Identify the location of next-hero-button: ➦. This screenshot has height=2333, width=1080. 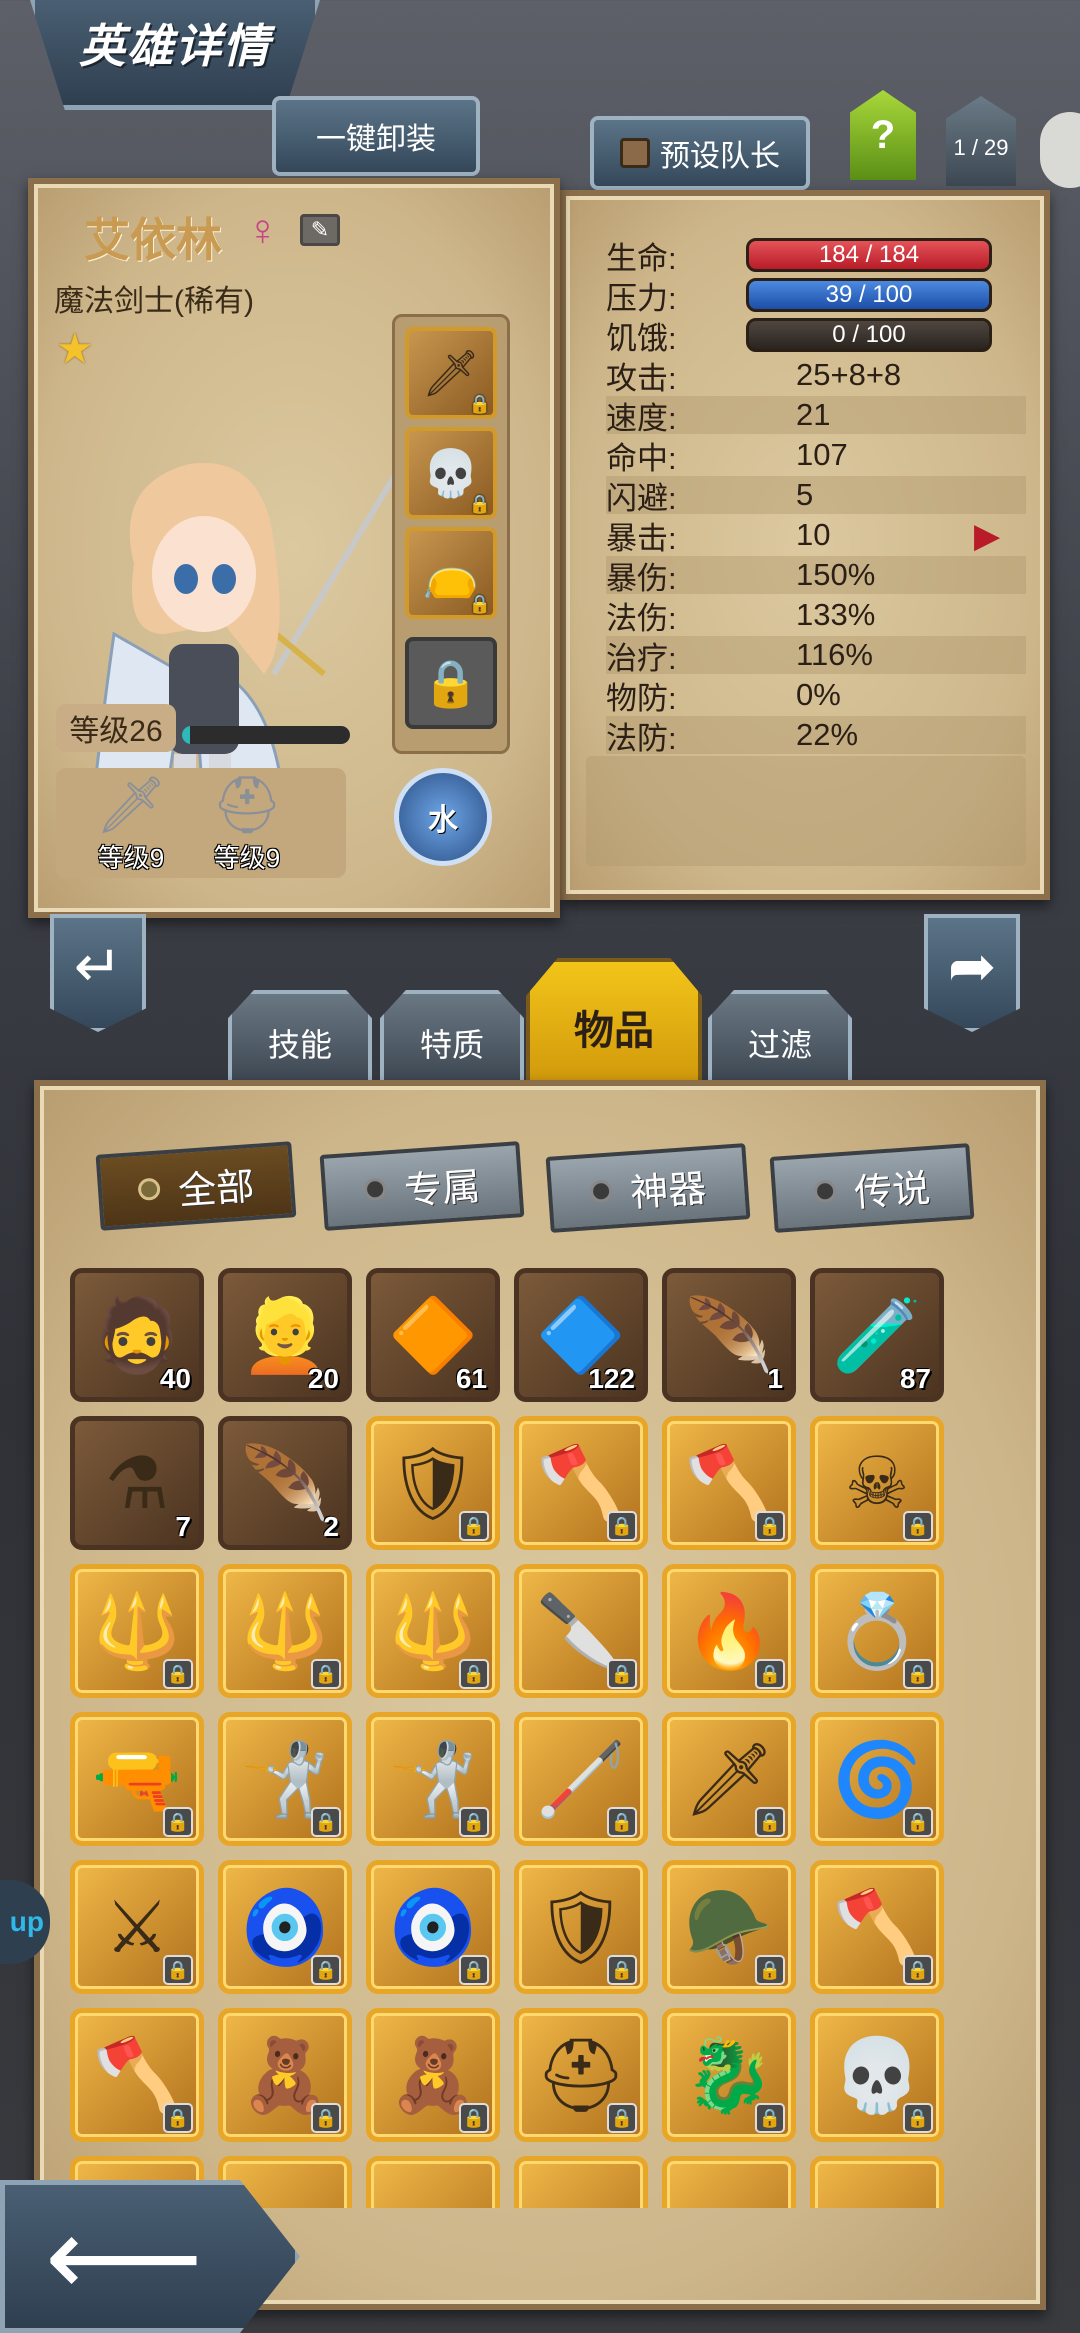
(972, 973).